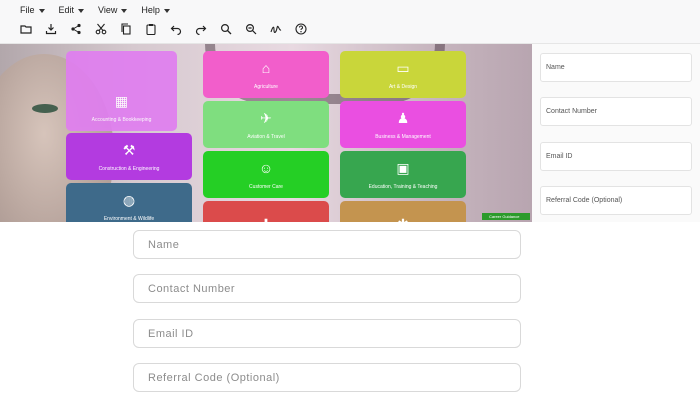  I want to click on tile-business: ♟ Business & Management, so click(403, 124).